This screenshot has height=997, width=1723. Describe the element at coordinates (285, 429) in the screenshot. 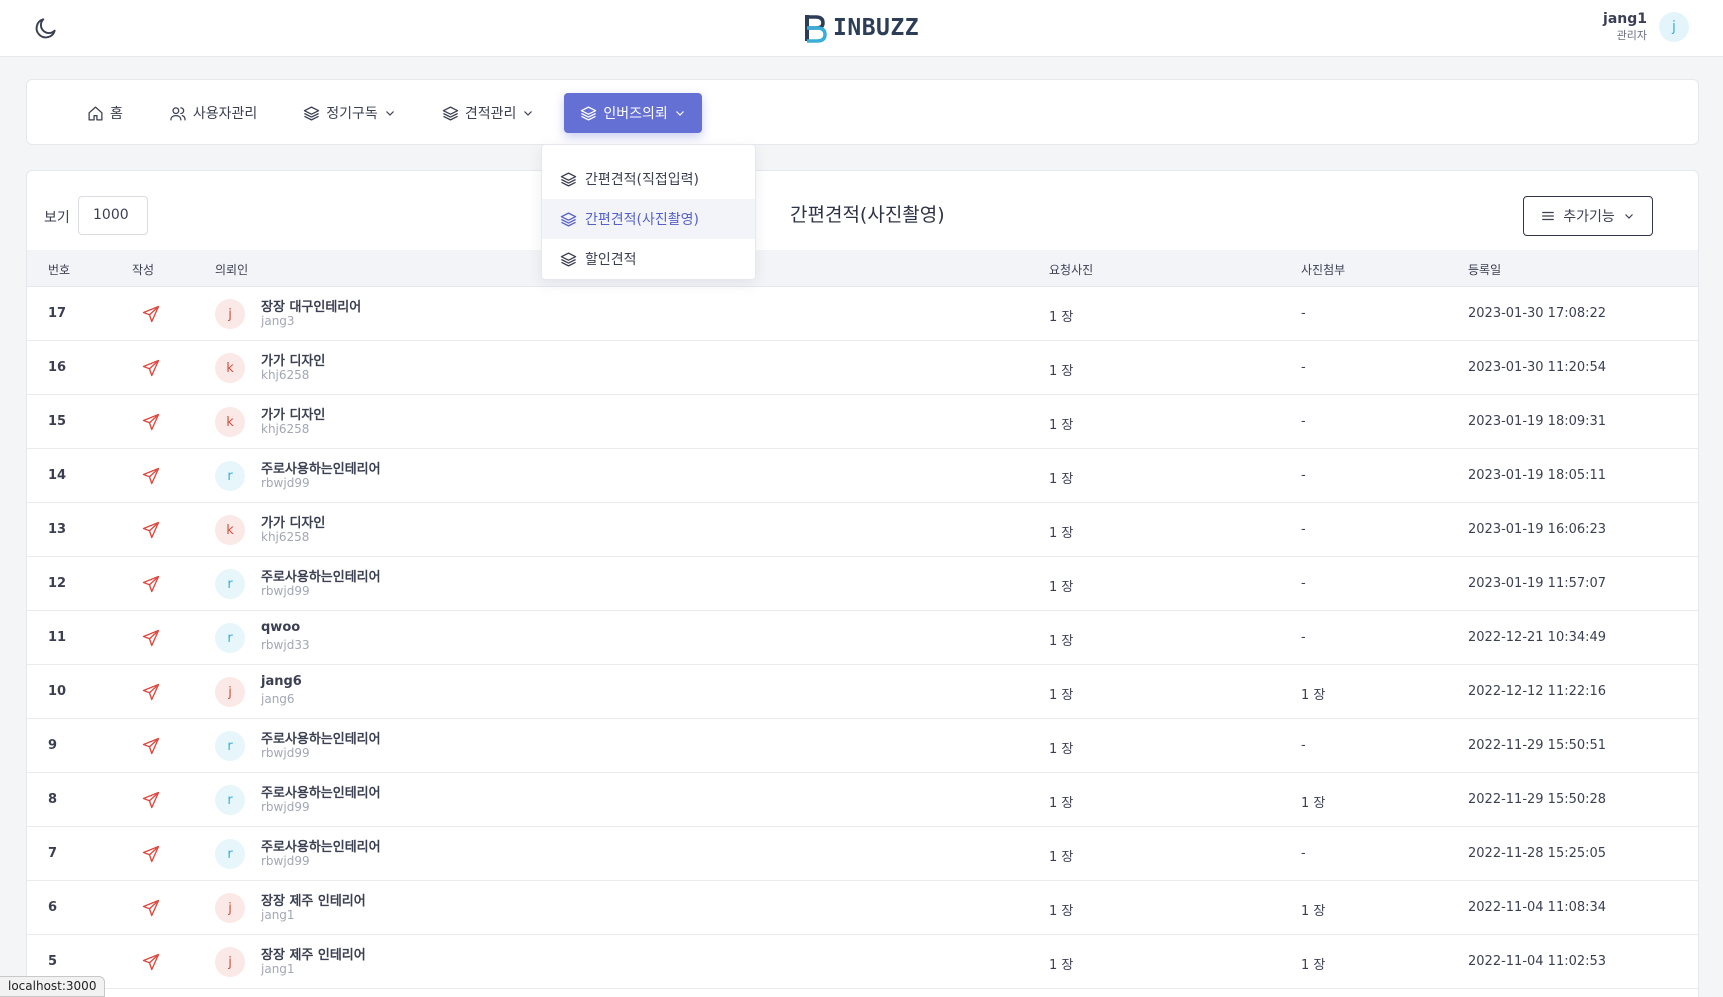

I see `requester-id: khj6258` at that location.